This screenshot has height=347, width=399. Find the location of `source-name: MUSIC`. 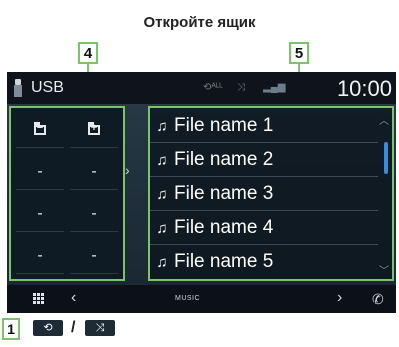

source-name: MUSIC is located at coordinates (188, 298).